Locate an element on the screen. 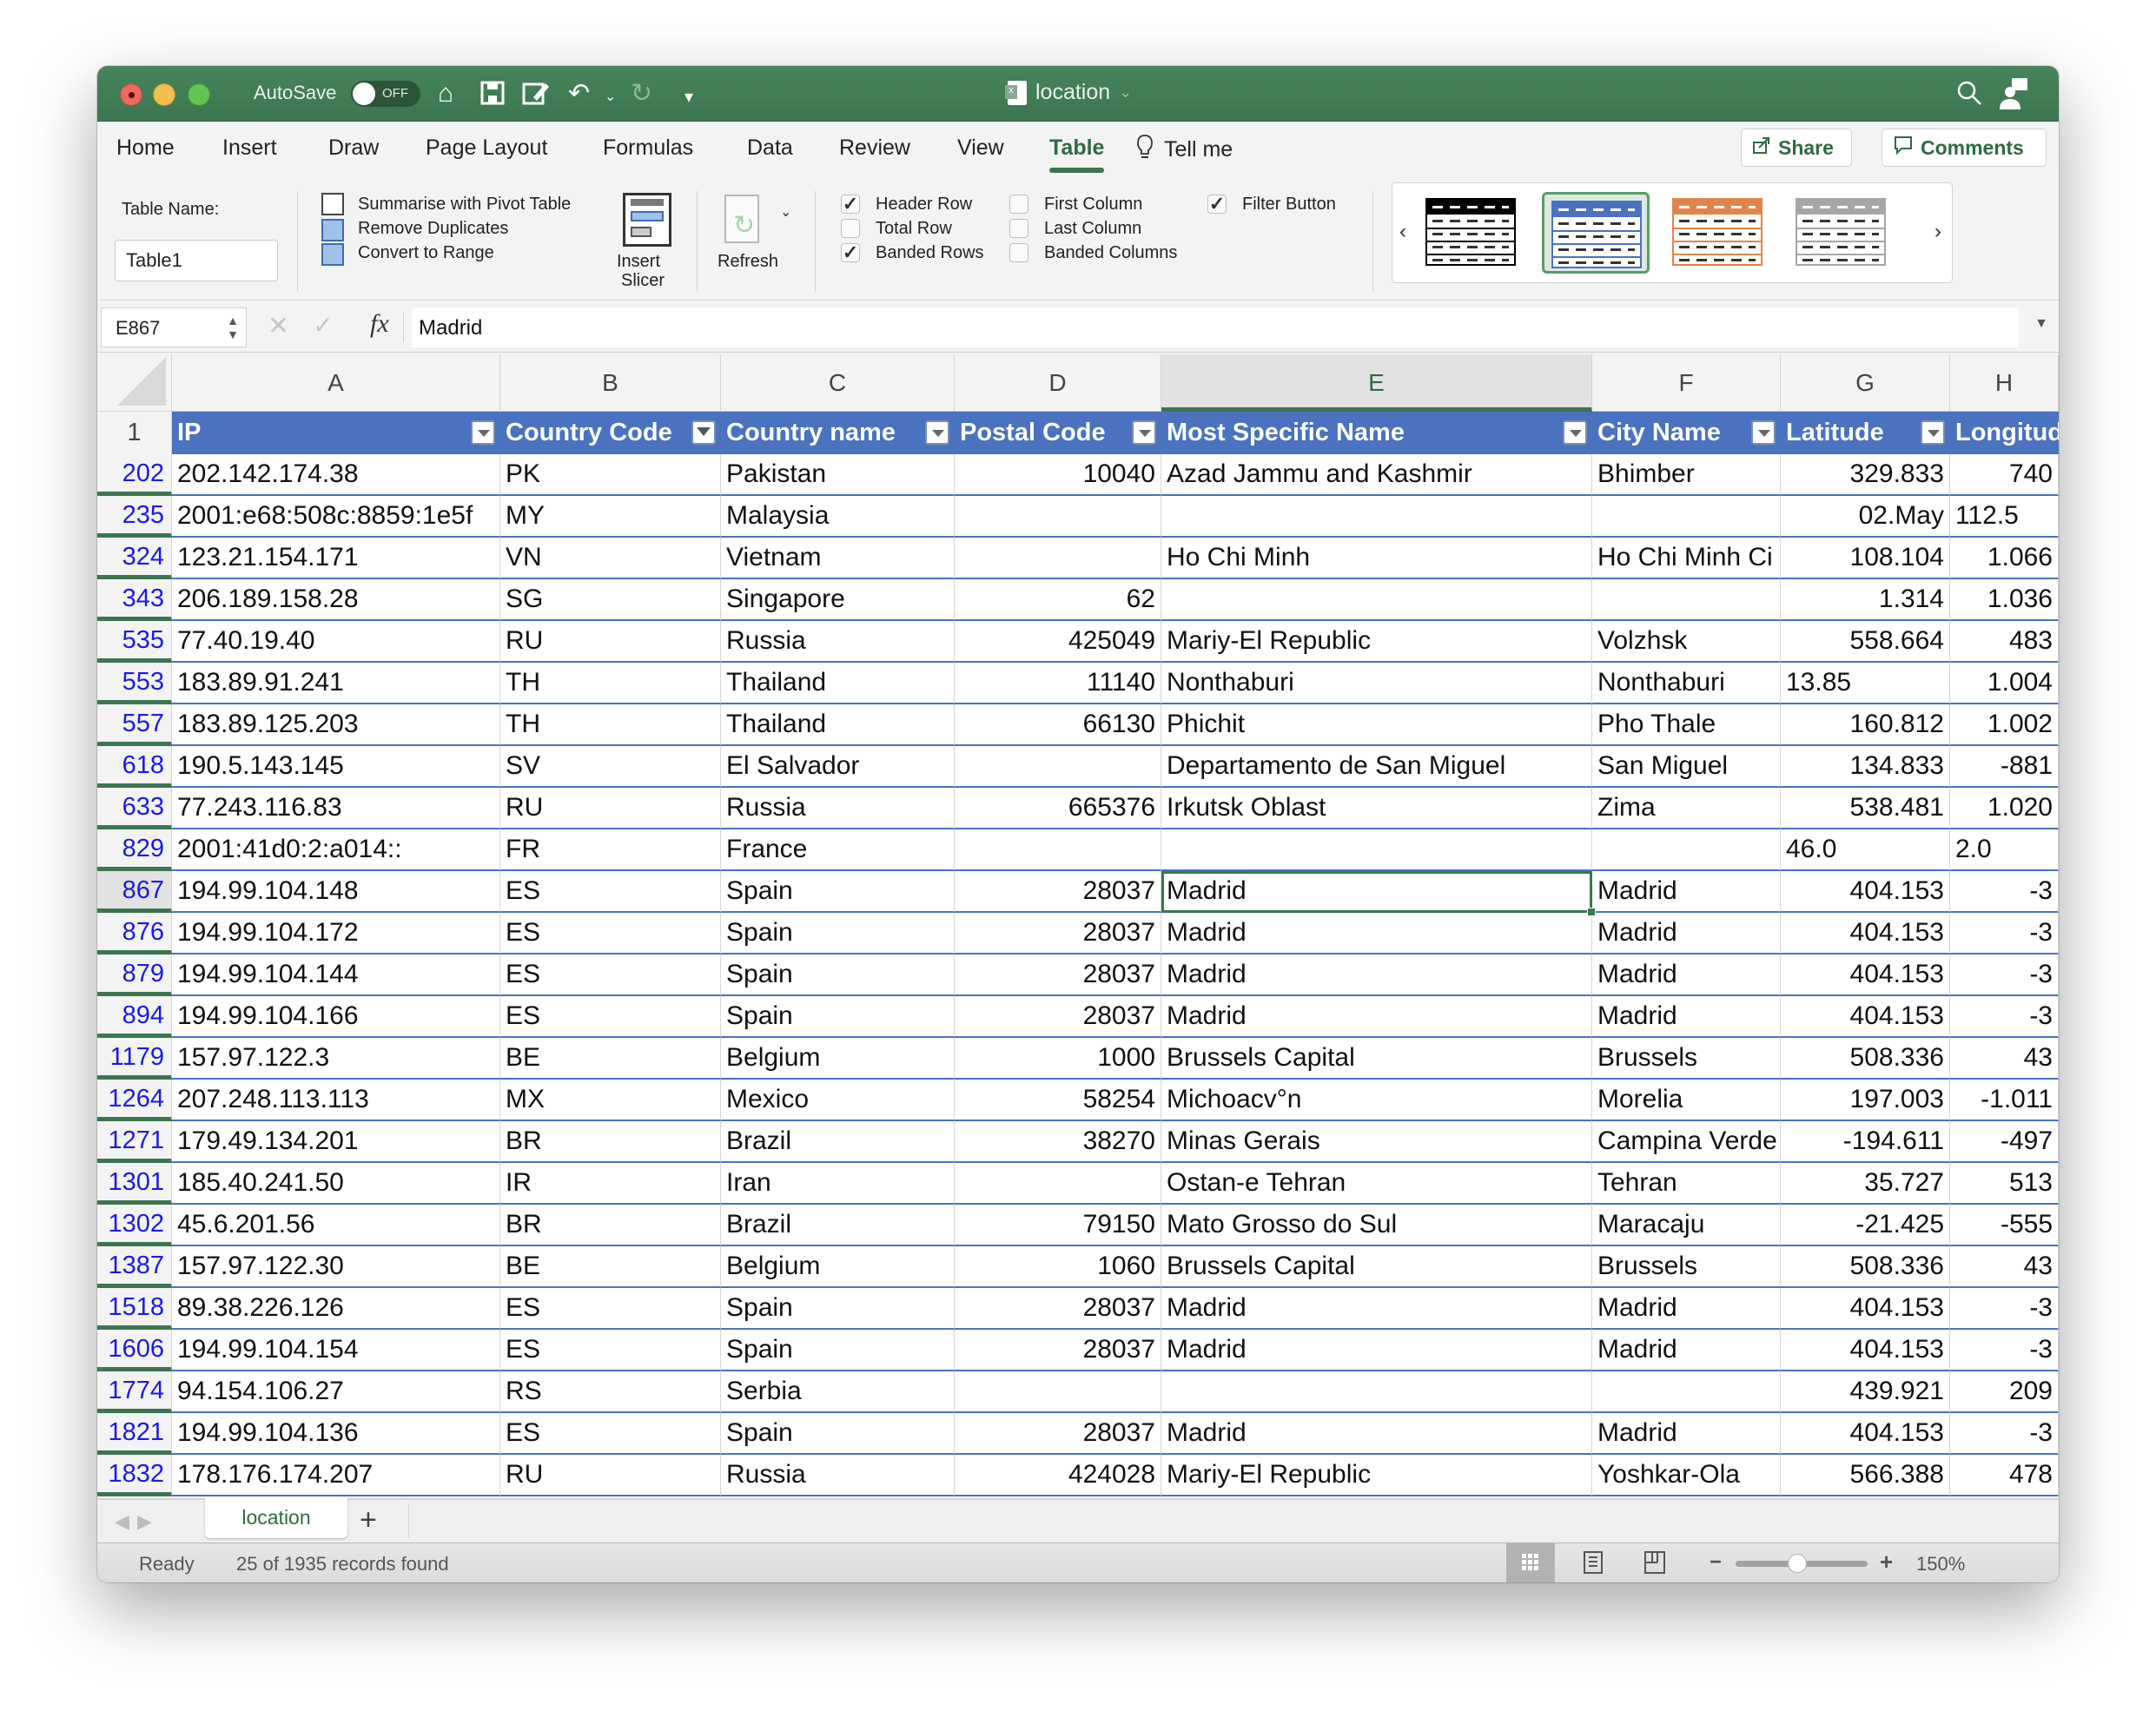 This screenshot has height=1711, width=2156. table-cell: 558.664 is located at coordinates (1865, 642).